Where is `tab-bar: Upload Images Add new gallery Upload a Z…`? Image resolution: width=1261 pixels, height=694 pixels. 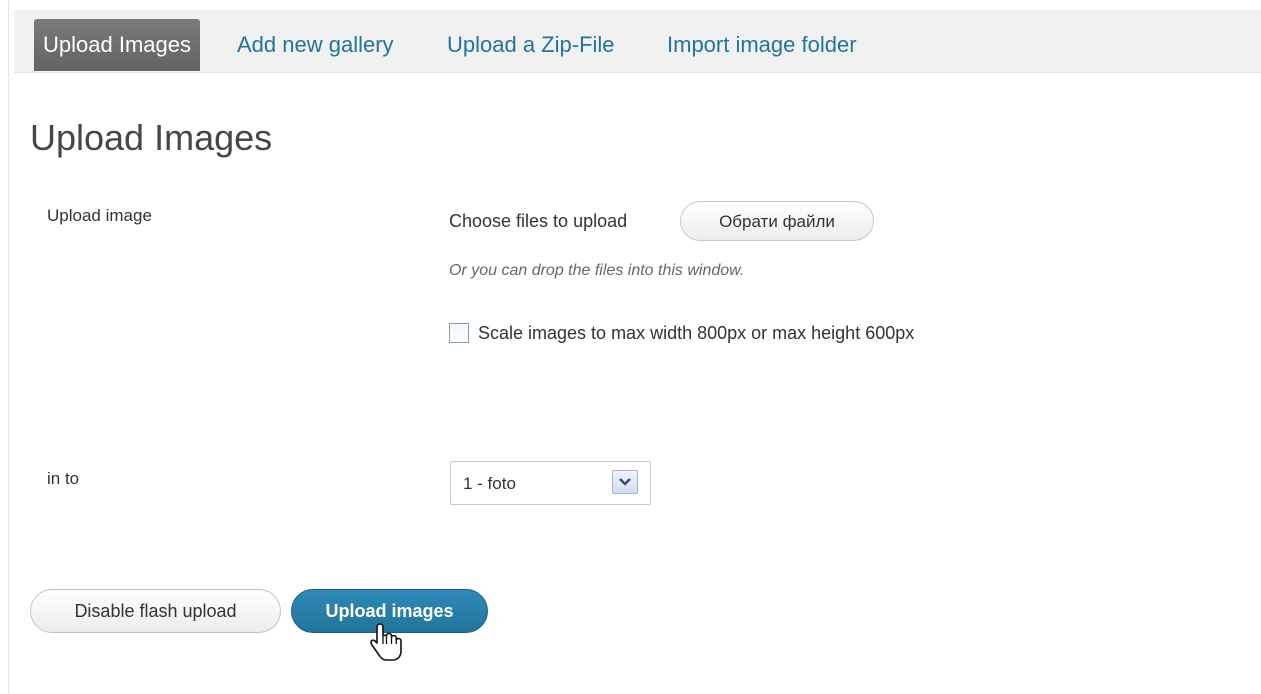 tab-bar: Upload Images Add new gallery Upload a Z… is located at coordinates (637, 41).